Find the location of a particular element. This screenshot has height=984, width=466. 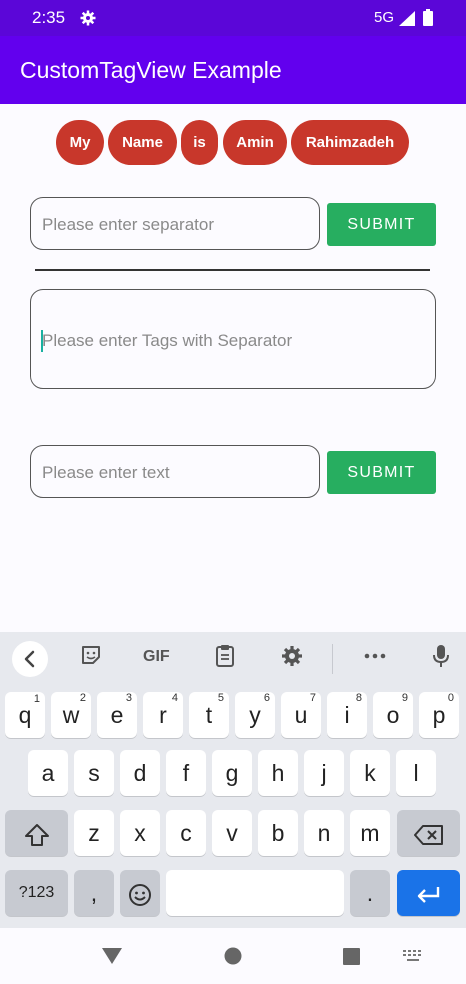

key-u: u7 is located at coordinates (301, 715).